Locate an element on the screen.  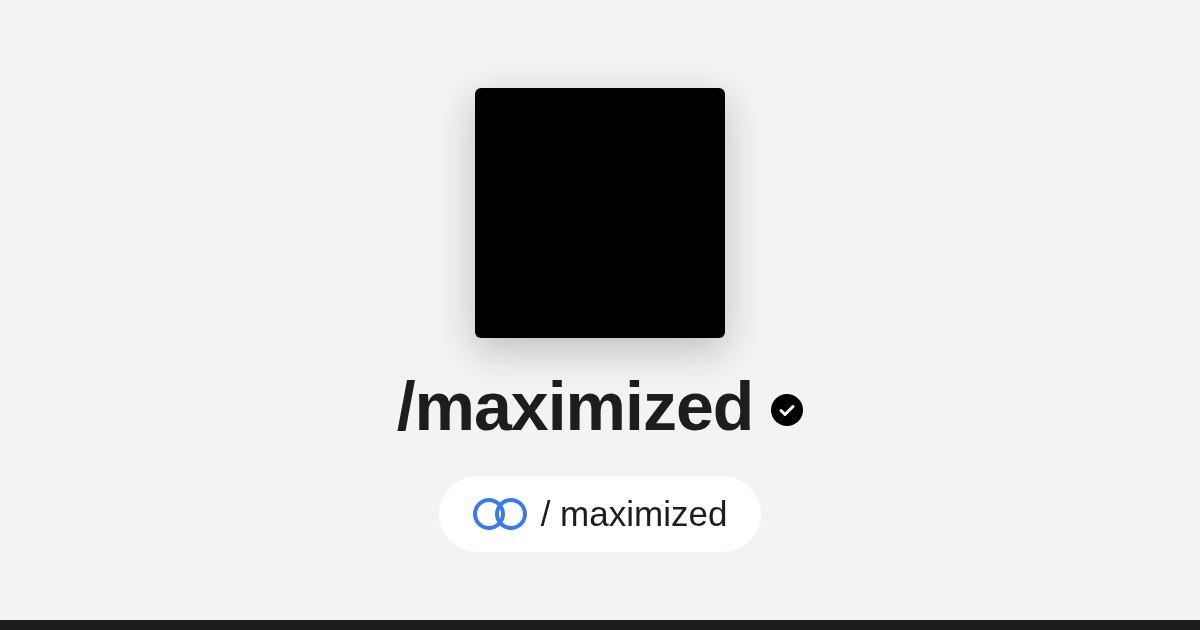
link-pill: / maximized is located at coordinates (600, 514).